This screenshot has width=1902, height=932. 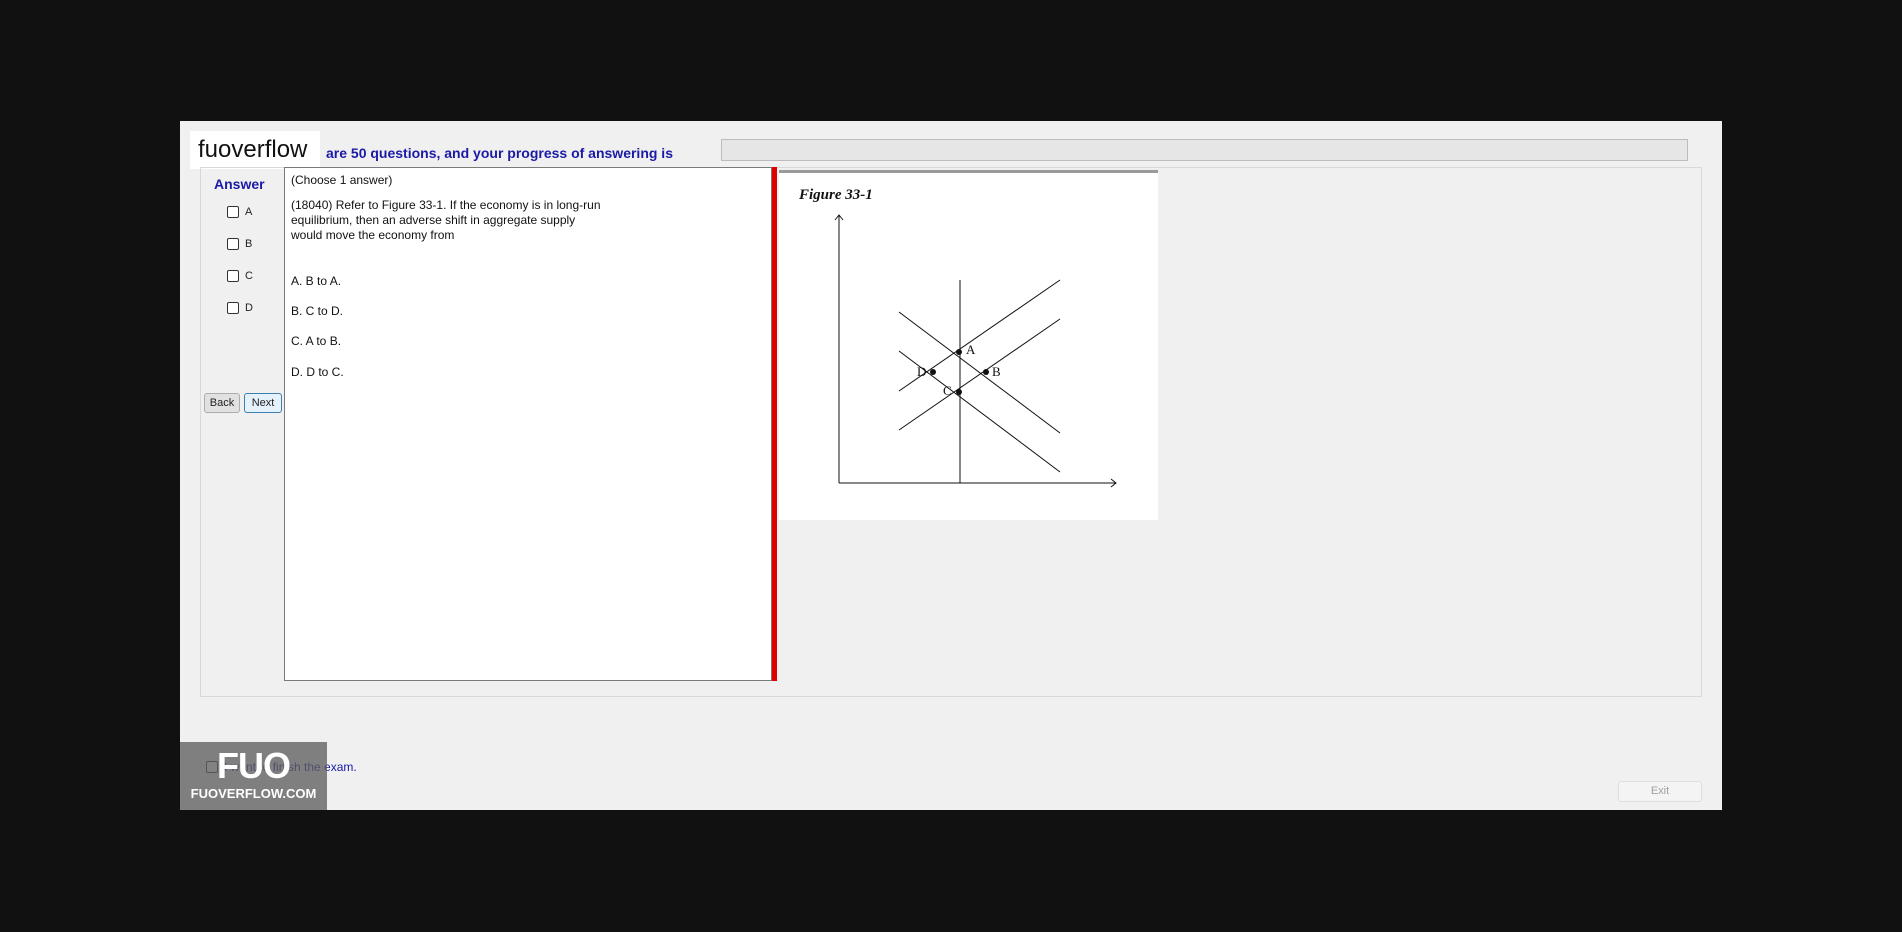 I want to click on checkbox-c, so click(x=233, y=276).